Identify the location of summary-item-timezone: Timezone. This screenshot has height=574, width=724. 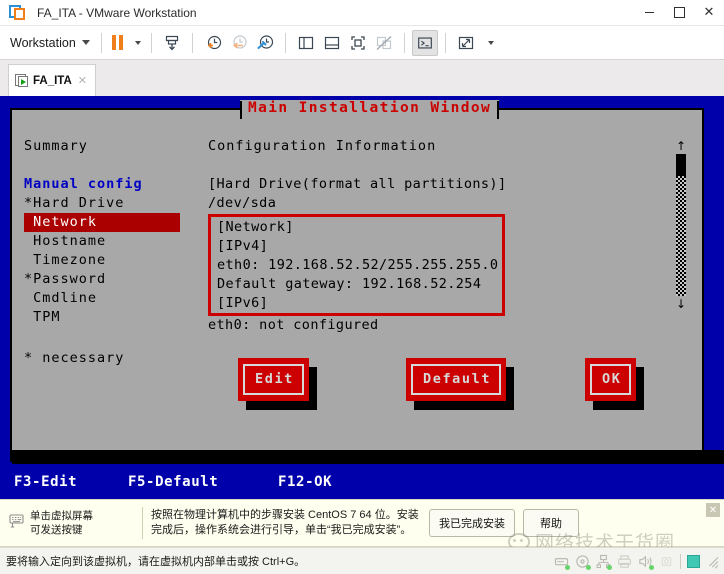
(109, 260).